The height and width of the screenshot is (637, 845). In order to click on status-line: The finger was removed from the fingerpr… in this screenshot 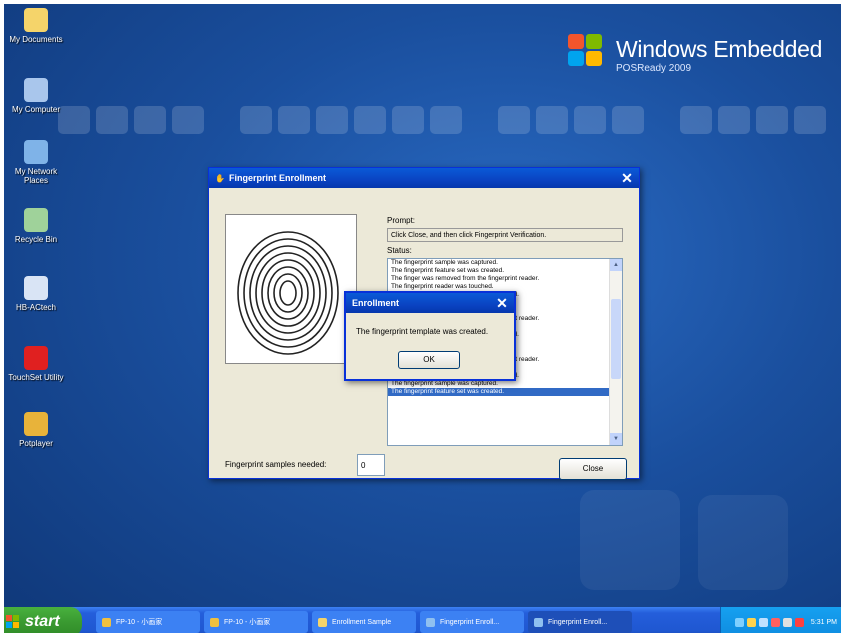, I will do `click(499, 279)`.